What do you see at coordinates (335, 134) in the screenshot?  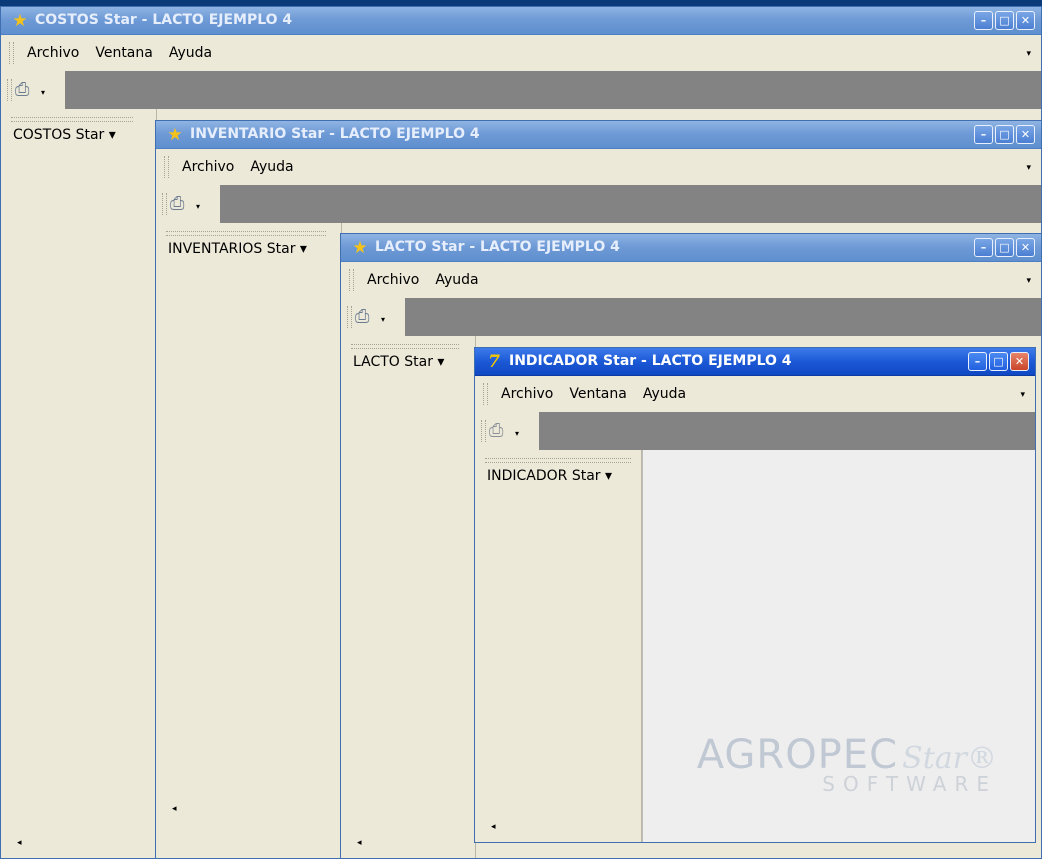 I see `window-title: INVENTARIO Star - LACTO EJEMPLO 4` at bounding box center [335, 134].